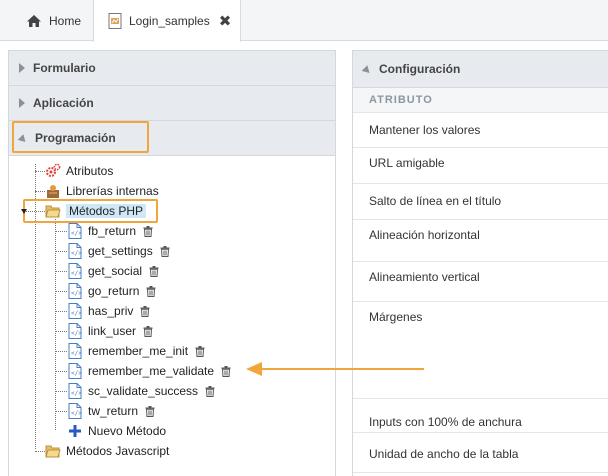  I want to click on tab-home: Home, so click(52, 20).